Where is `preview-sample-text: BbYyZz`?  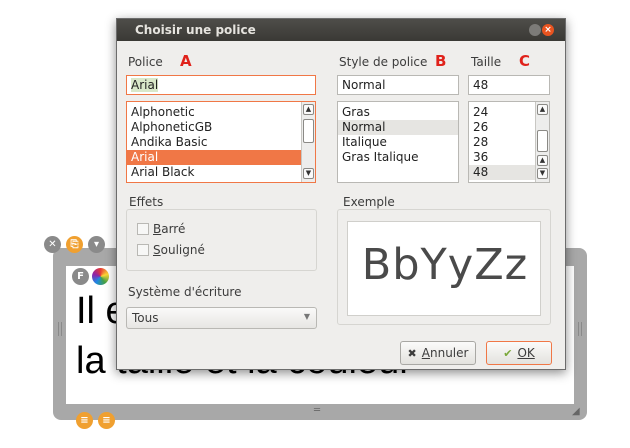 preview-sample-text: BbYyZz is located at coordinates (445, 265).